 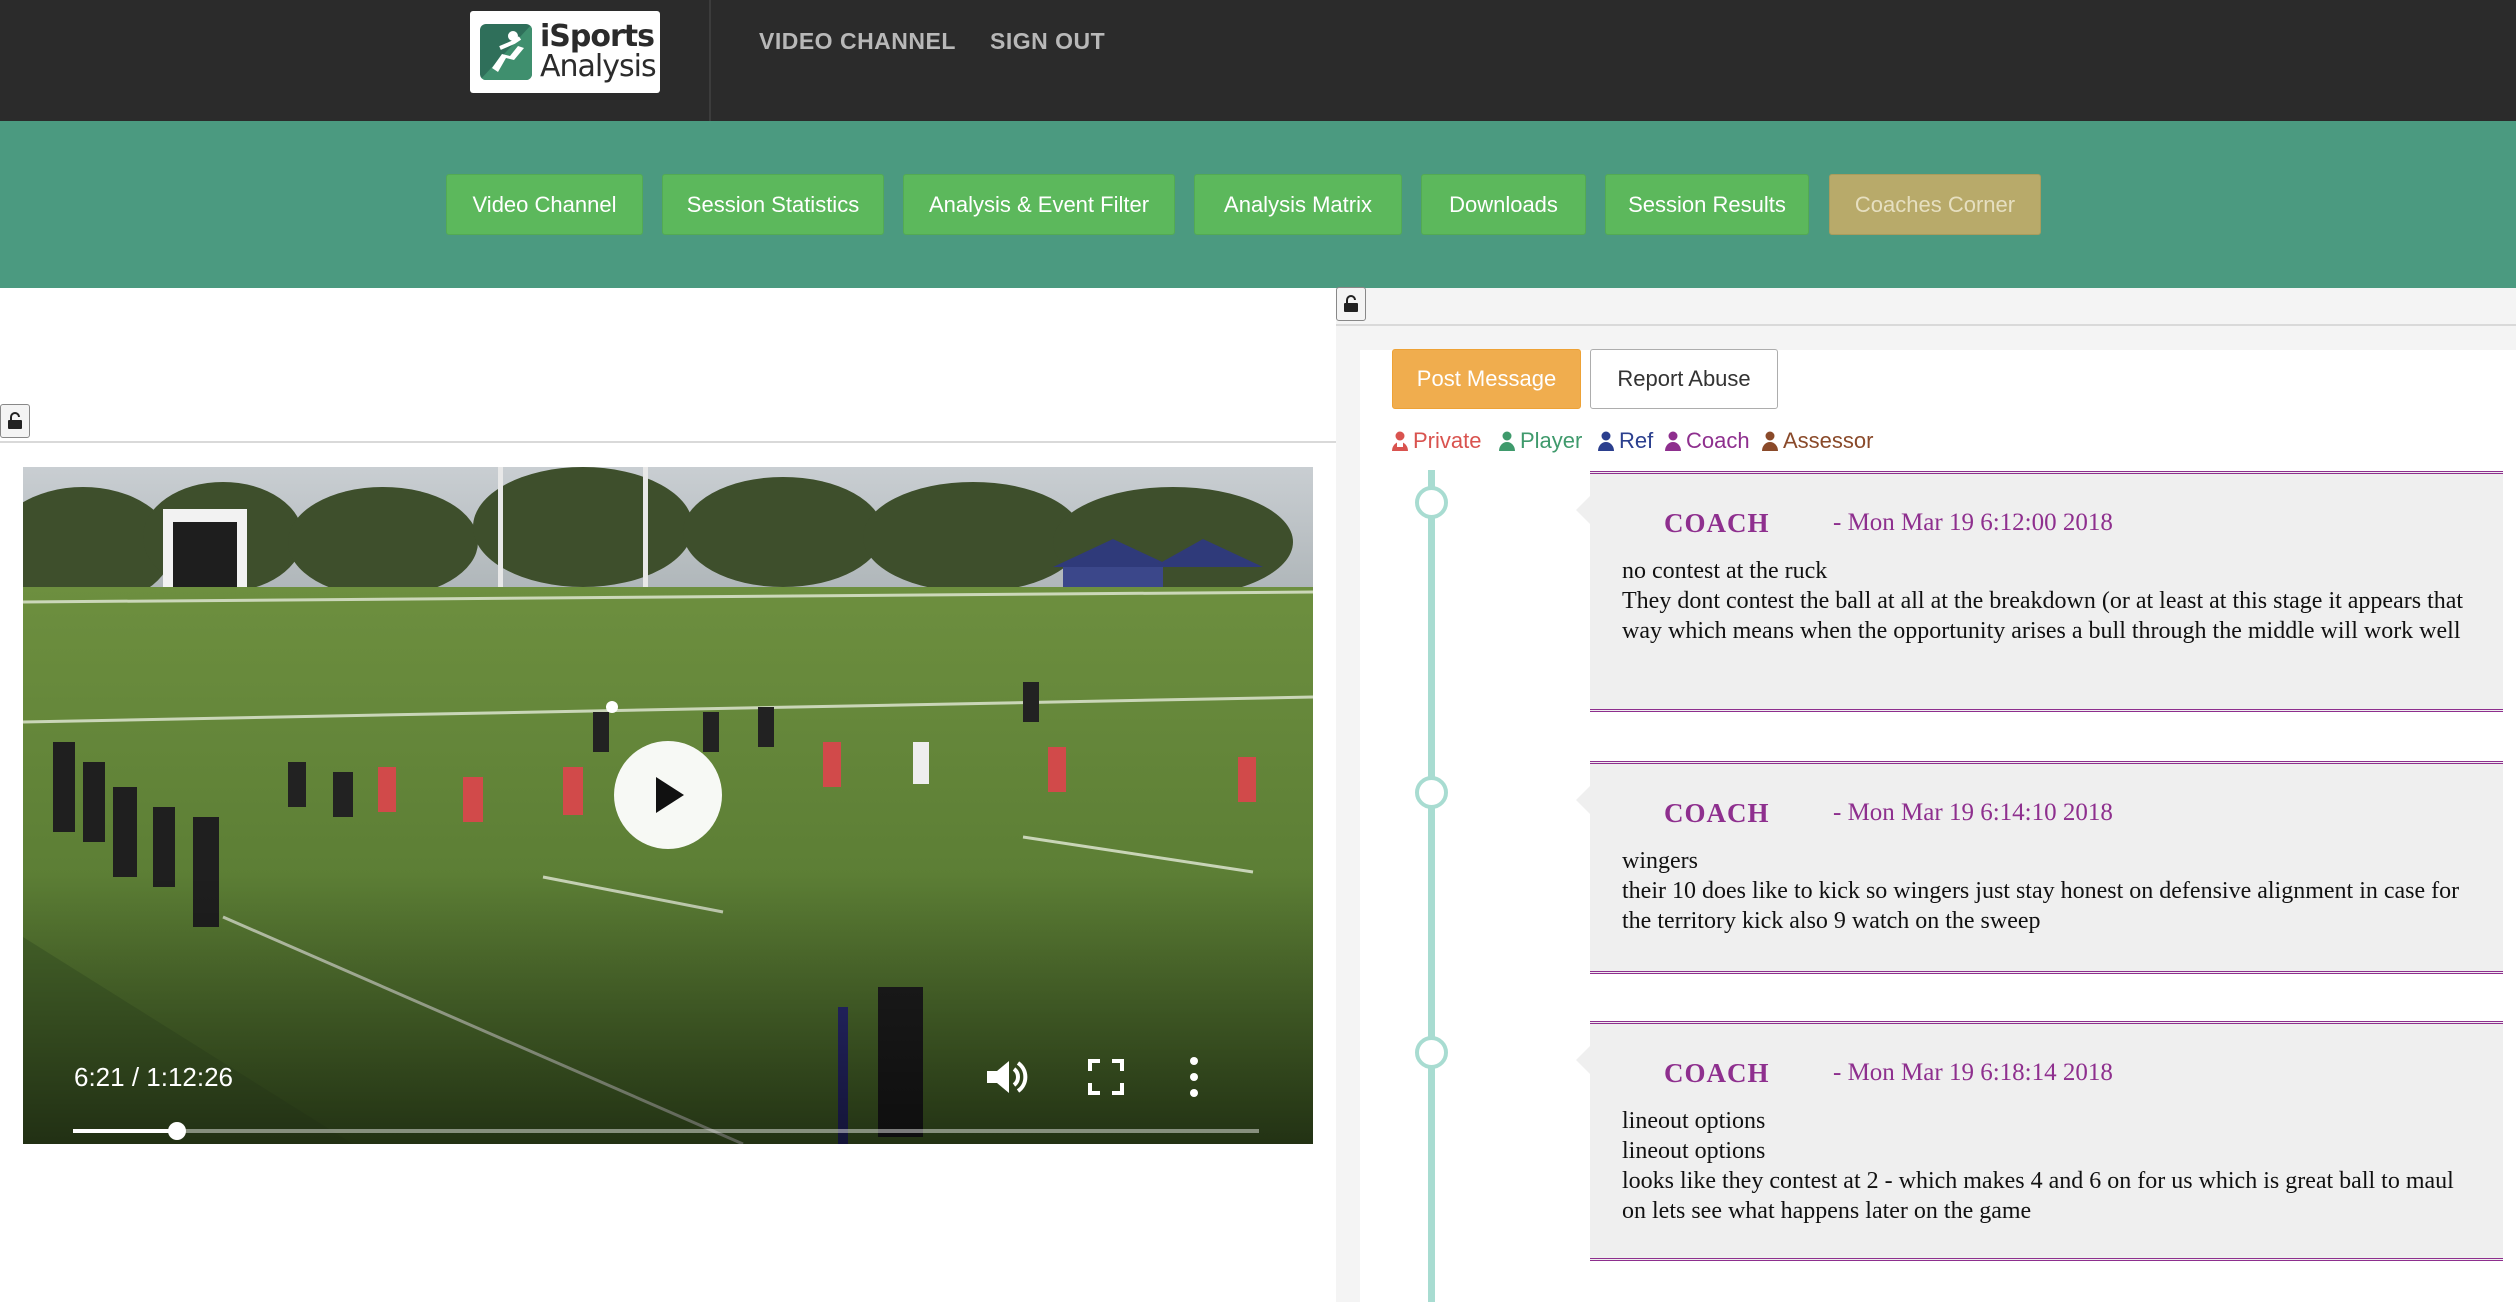 I want to click on panel-divider, so click(x=668, y=442).